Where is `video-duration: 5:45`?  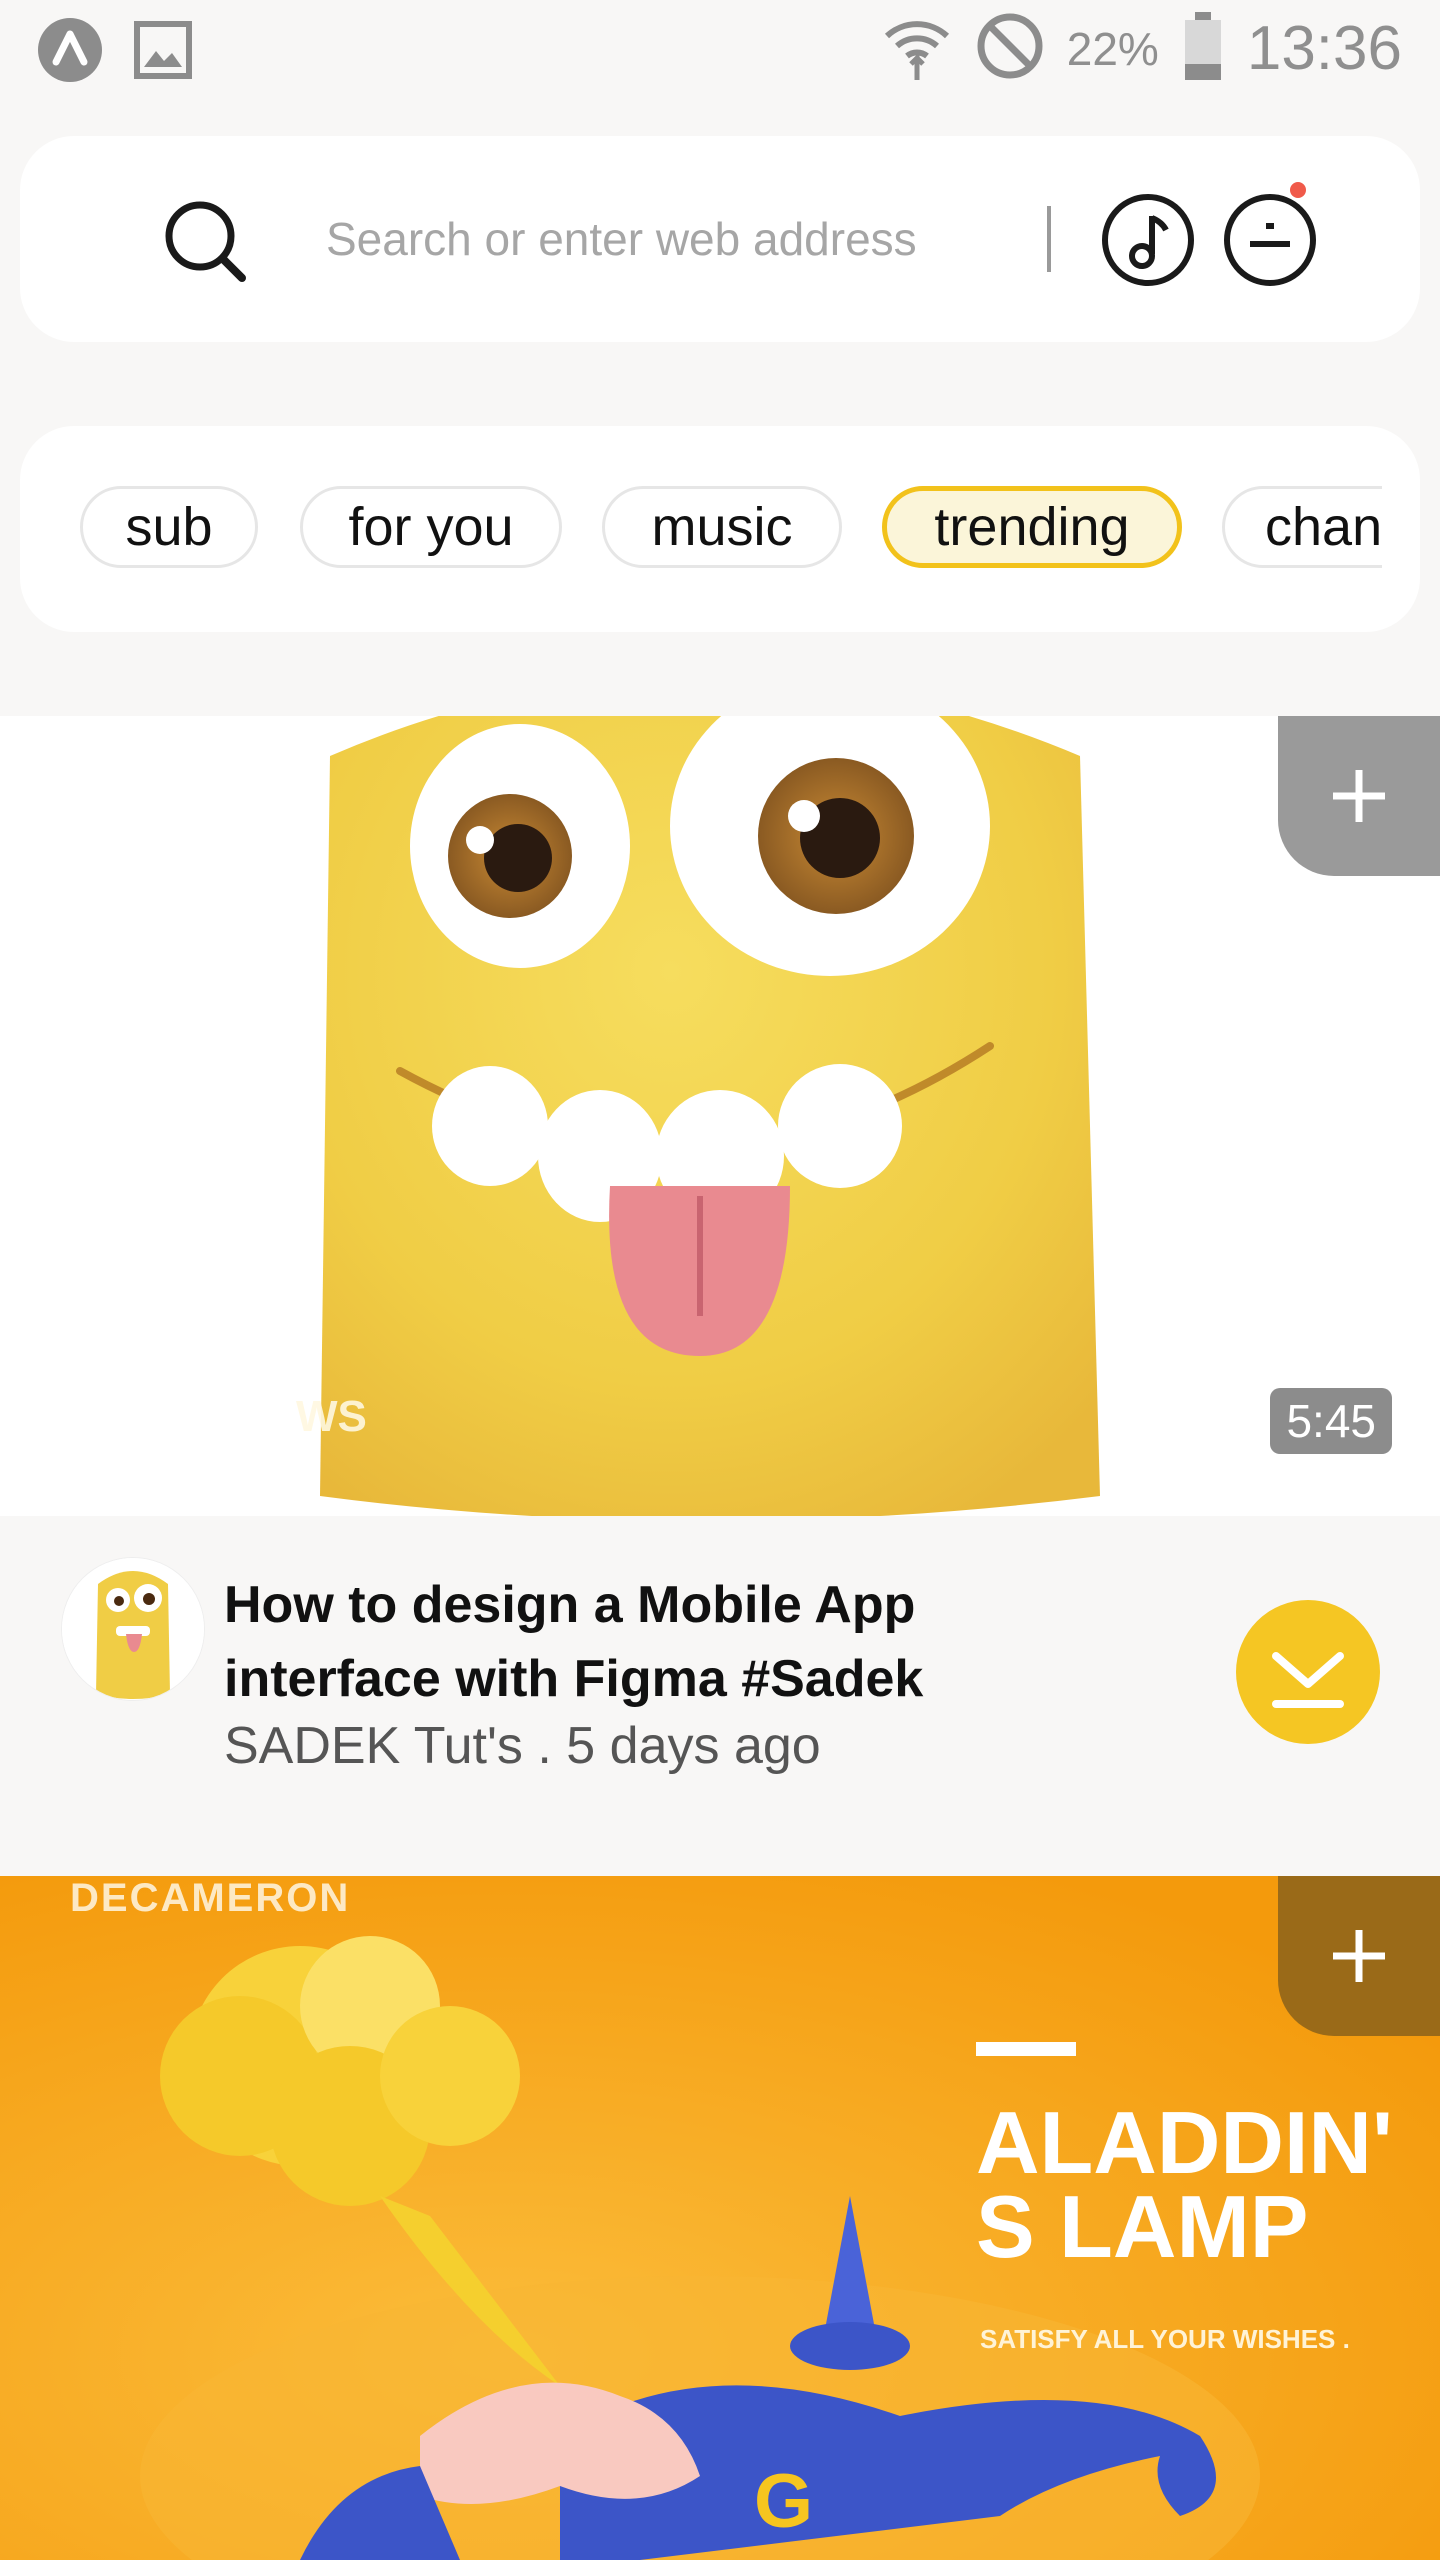 video-duration: 5:45 is located at coordinates (1331, 1421).